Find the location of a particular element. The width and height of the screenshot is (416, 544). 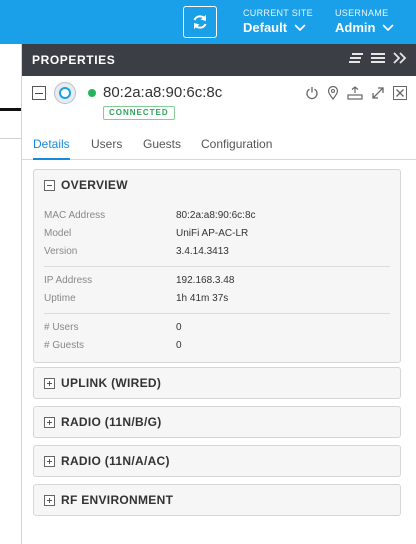

mac-address-label: MAC Address is located at coordinates (75, 215).